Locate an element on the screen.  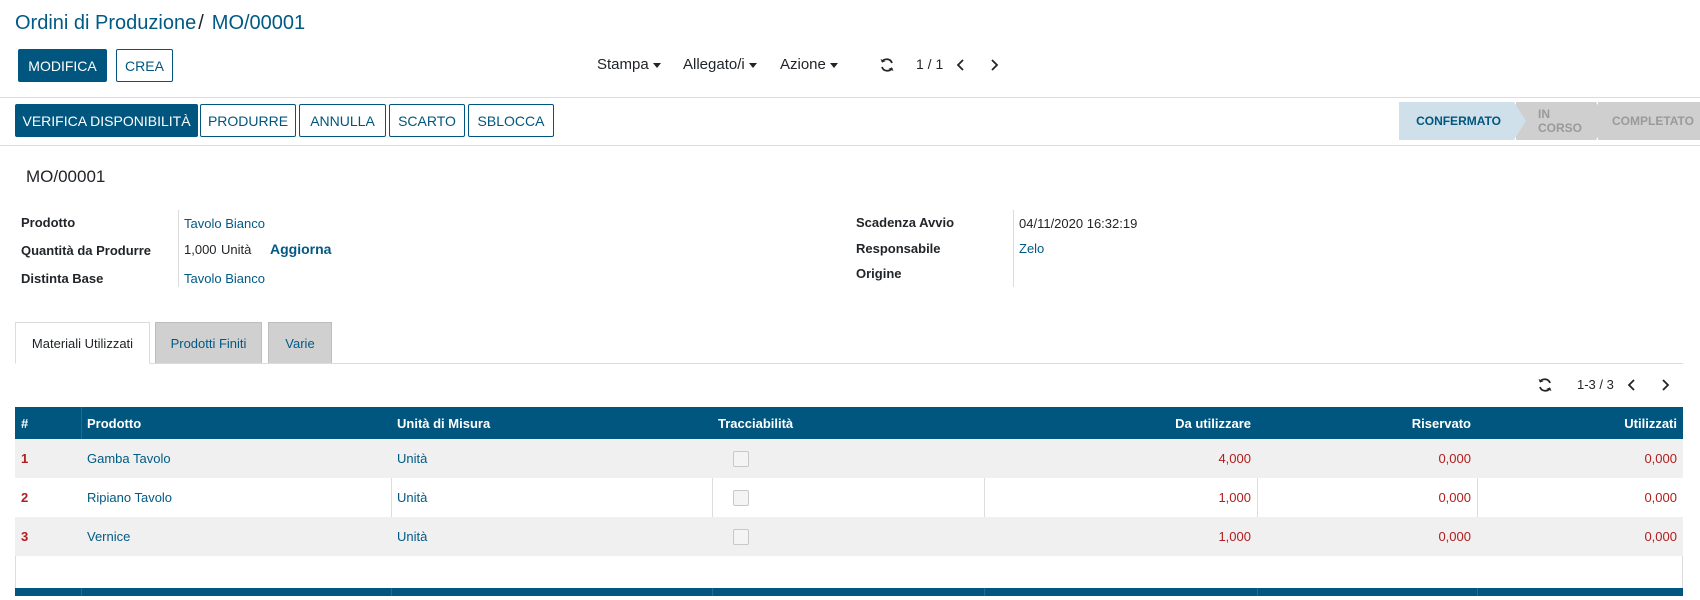
stage-in-progress-label: IN CORSO is located at coordinates (1560, 121).